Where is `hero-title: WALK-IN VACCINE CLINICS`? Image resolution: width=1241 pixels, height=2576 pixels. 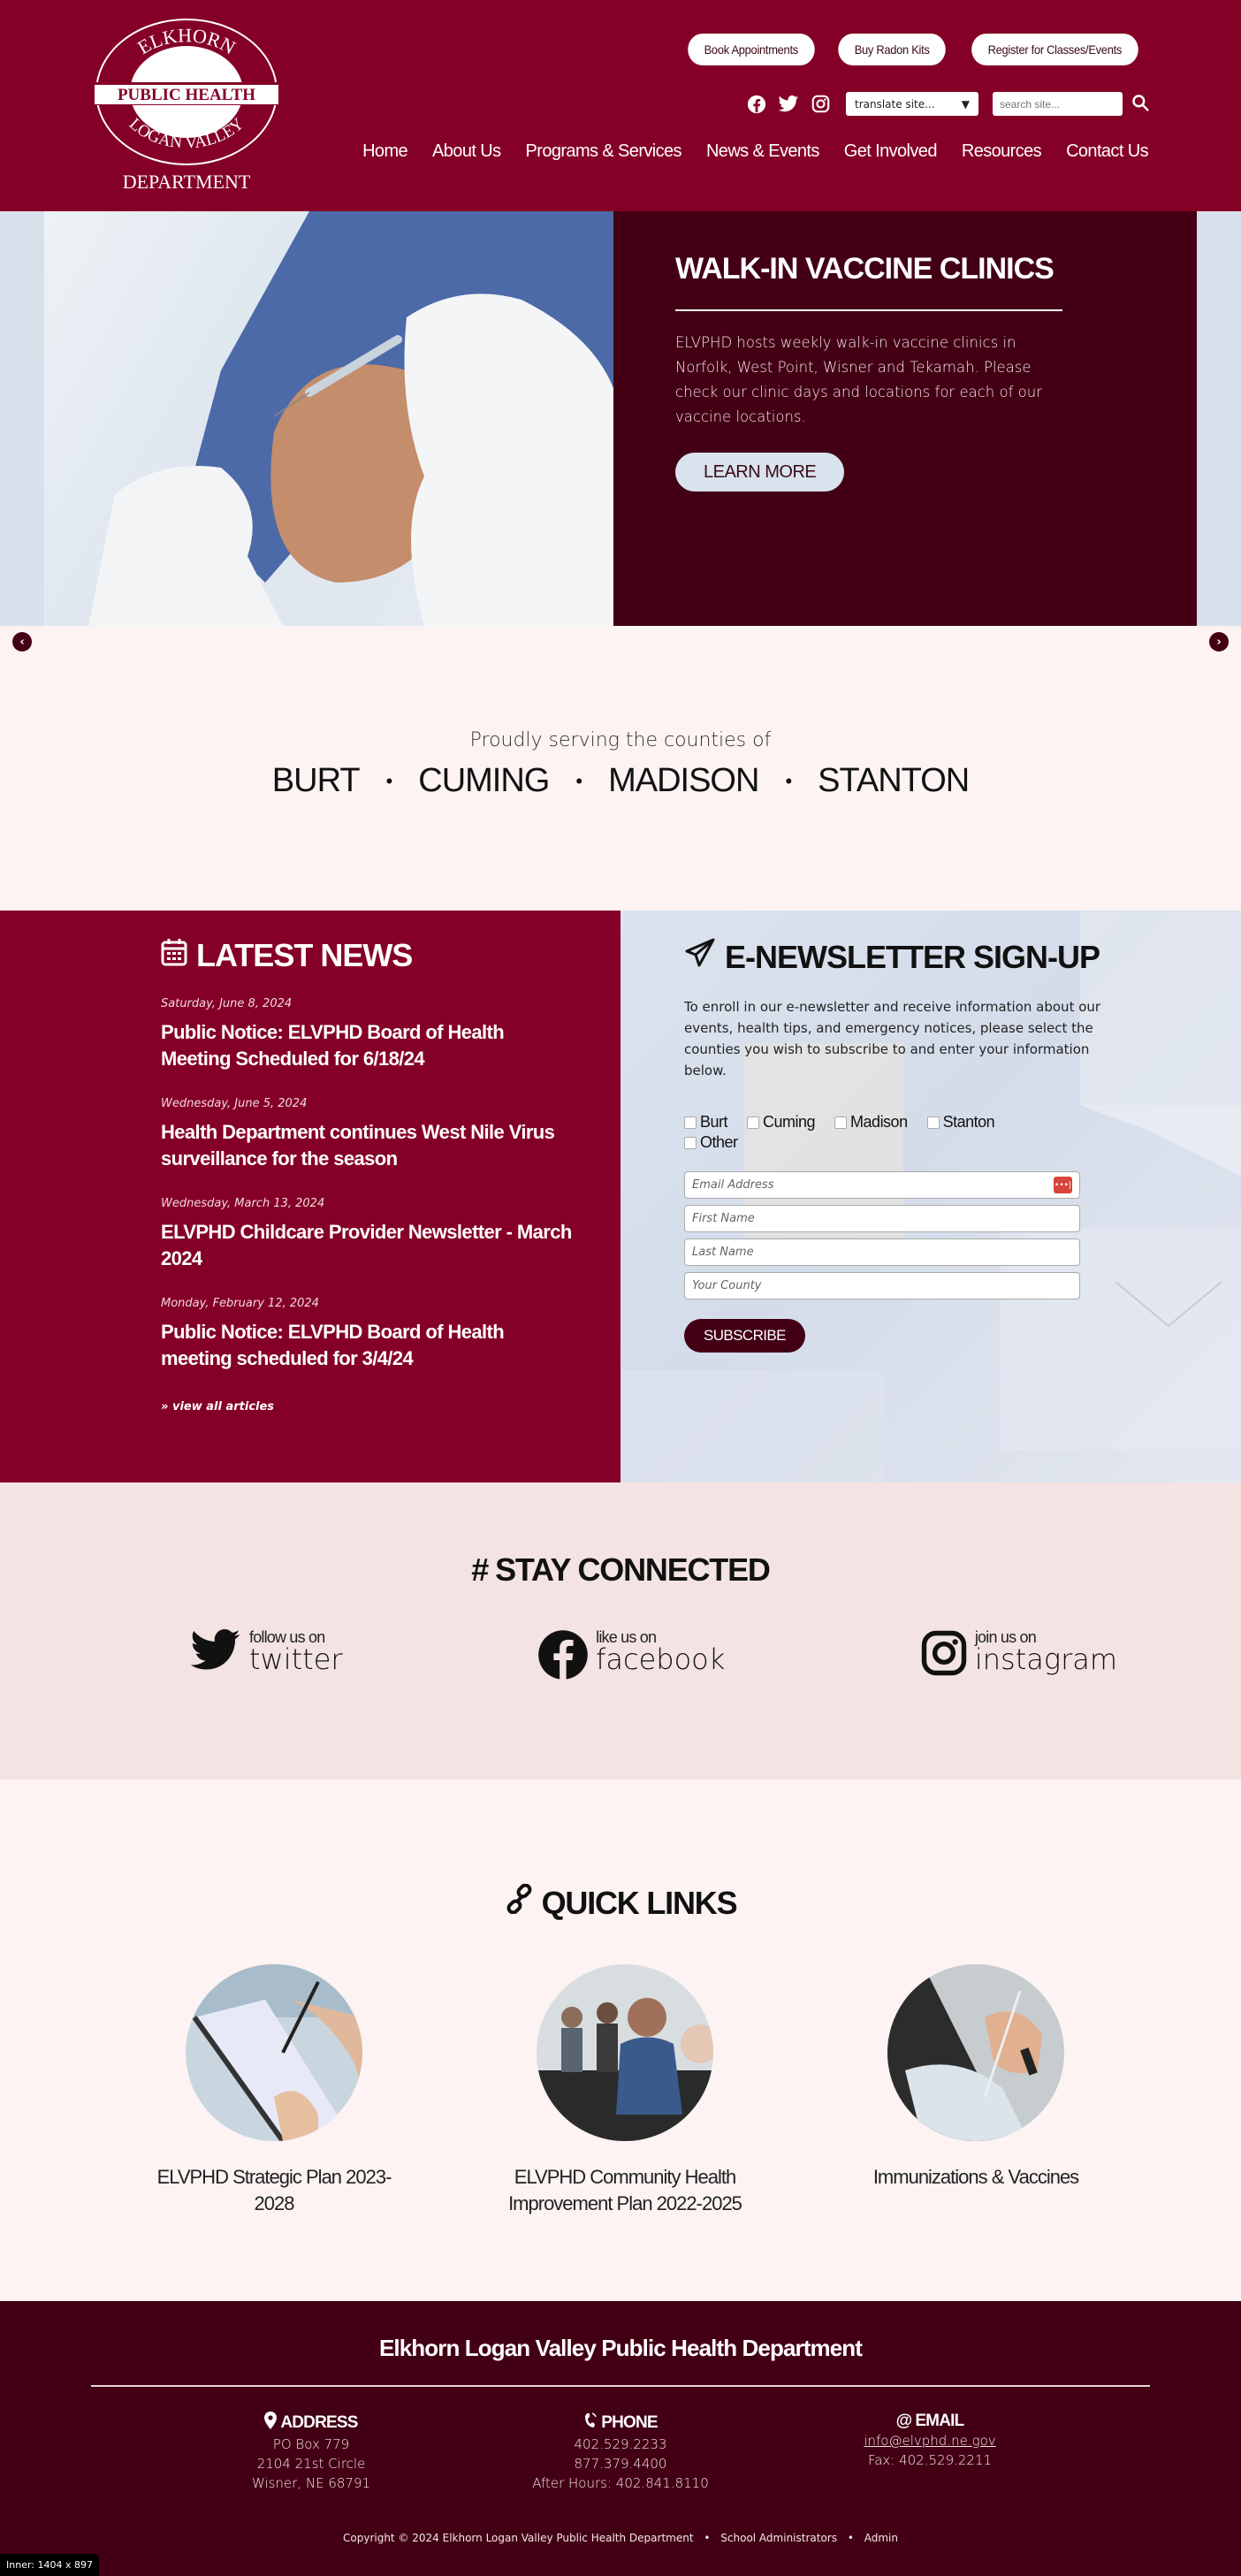
hero-title: WALK-IN VACCINE CLINICS is located at coordinates (865, 269).